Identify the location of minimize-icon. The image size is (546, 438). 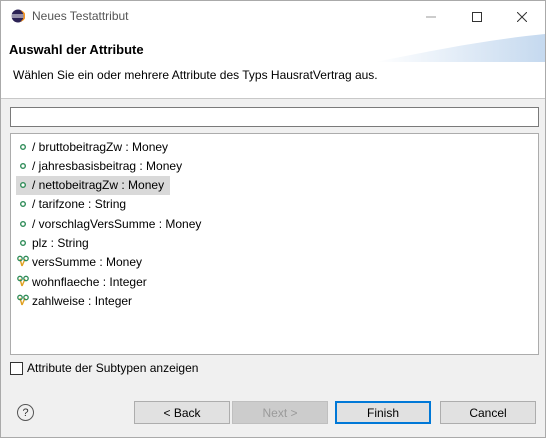
(431, 16).